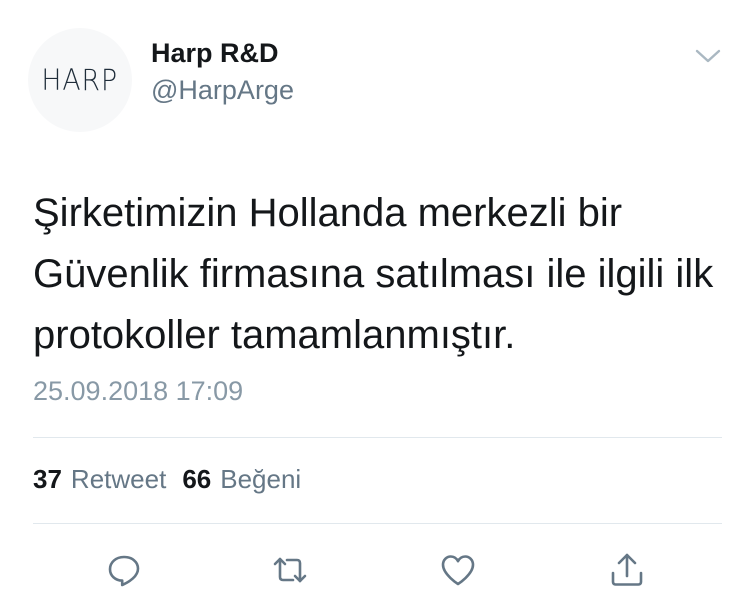 This screenshot has height=611, width=750. Describe the element at coordinates (47, 479) in the screenshot. I see `retweets-count: 37` at that location.